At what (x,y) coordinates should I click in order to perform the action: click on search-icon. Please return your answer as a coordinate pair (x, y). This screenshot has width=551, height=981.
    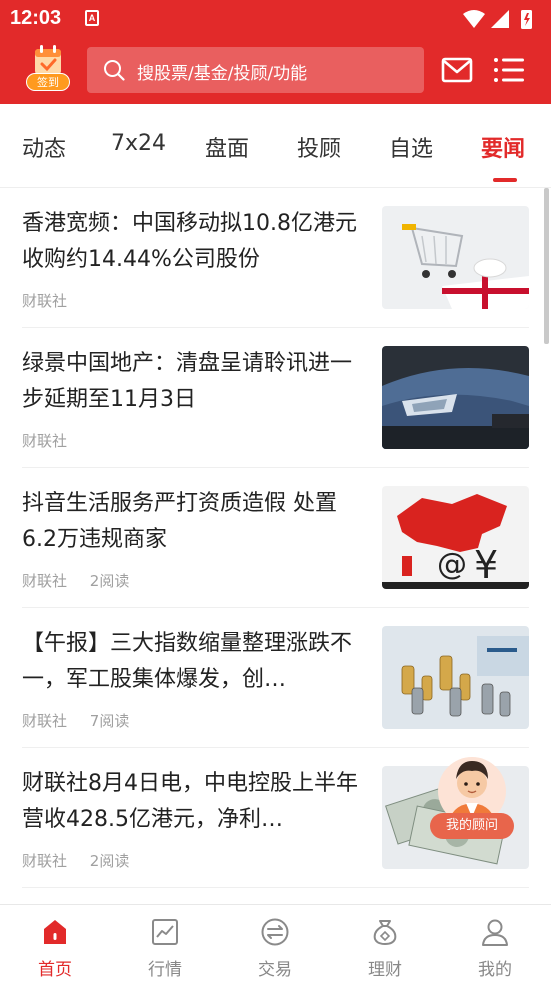
    Looking at the image, I should click on (114, 70).